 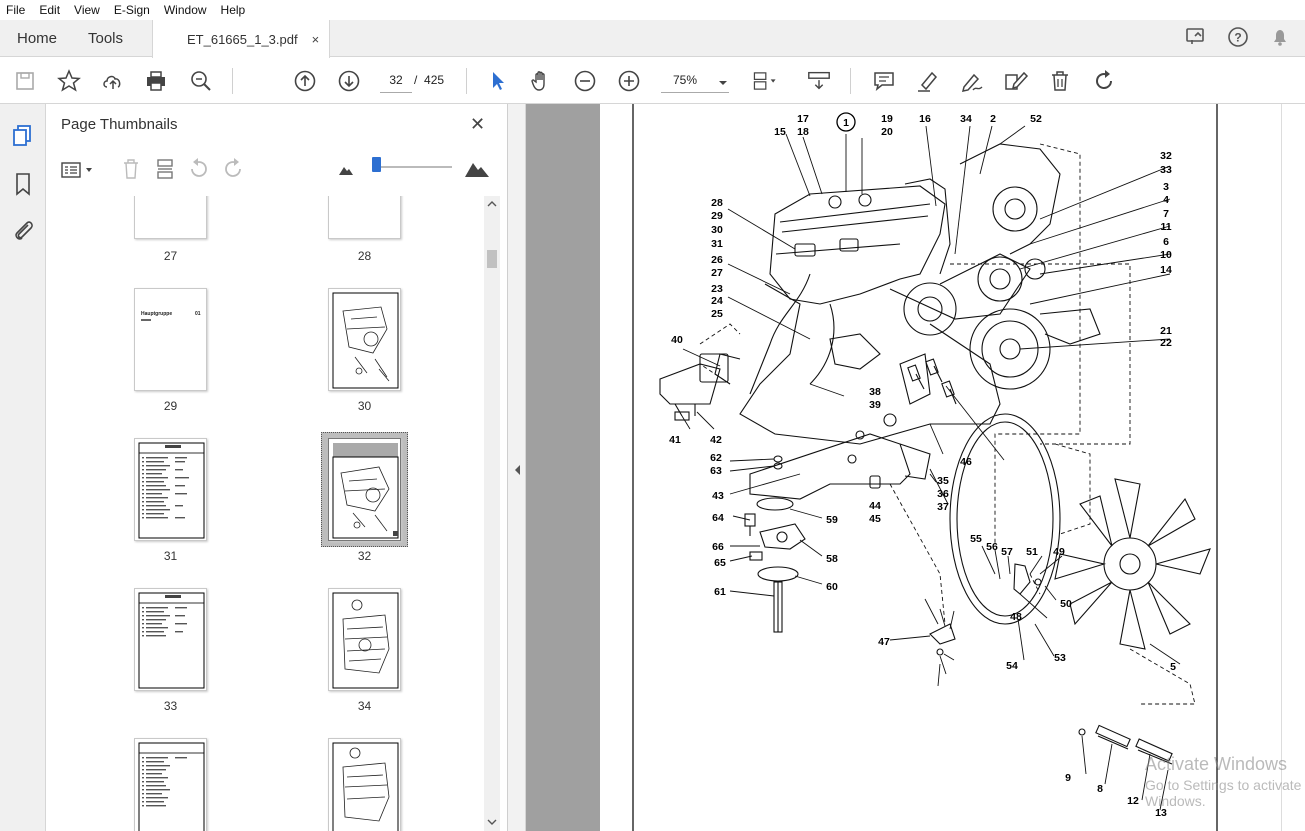 What do you see at coordinates (131, 169) in the screenshot?
I see `thumbnail-delete-icon` at bounding box center [131, 169].